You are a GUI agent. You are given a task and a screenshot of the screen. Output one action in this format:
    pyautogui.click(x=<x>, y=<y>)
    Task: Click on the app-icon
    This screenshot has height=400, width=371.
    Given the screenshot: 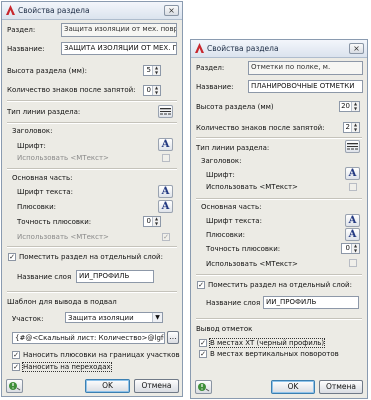 What is the action you would take?
    pyautogui.click(x=199, y=48)
    